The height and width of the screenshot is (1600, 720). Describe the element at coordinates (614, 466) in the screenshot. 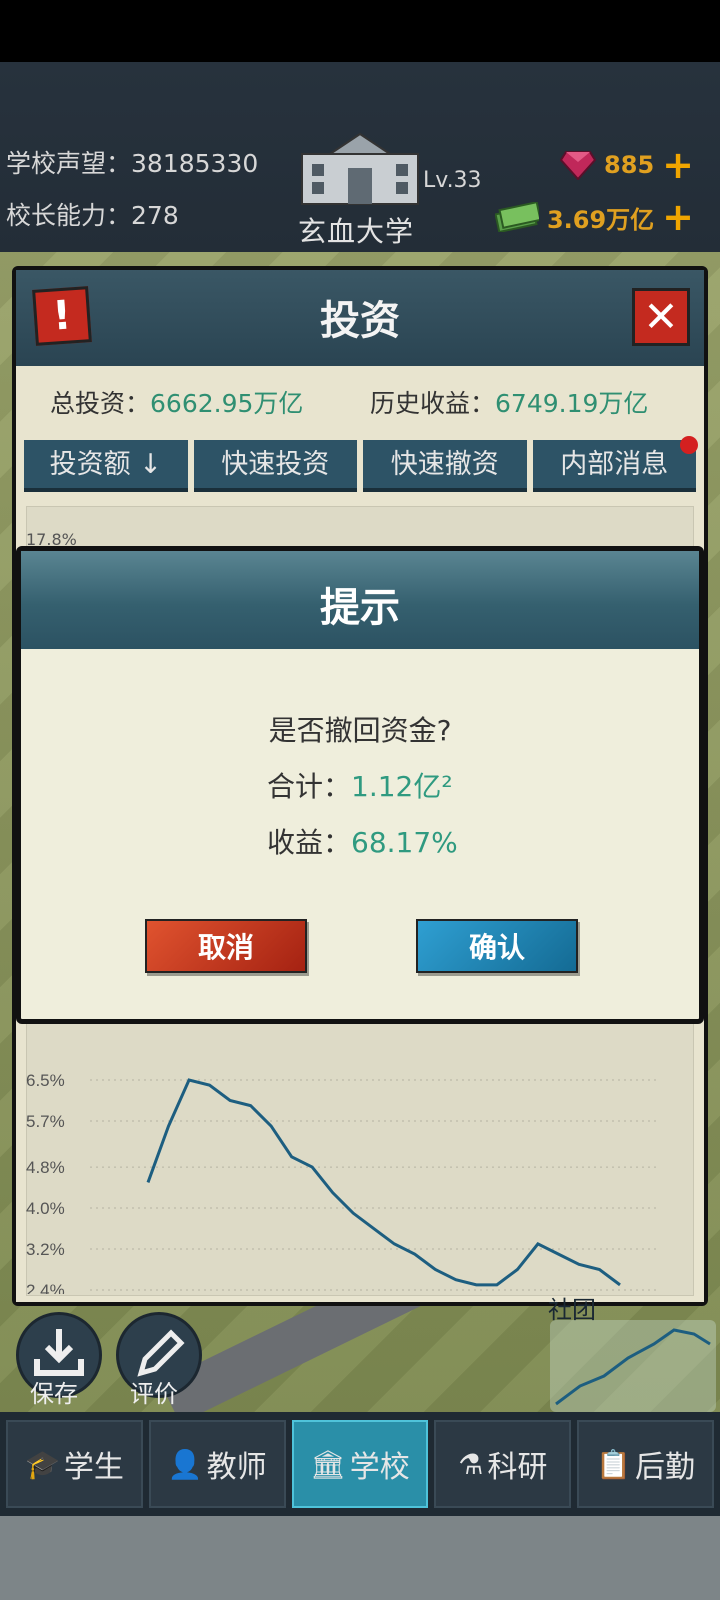

I see `tab-insider-news: 内部消息` at that location.